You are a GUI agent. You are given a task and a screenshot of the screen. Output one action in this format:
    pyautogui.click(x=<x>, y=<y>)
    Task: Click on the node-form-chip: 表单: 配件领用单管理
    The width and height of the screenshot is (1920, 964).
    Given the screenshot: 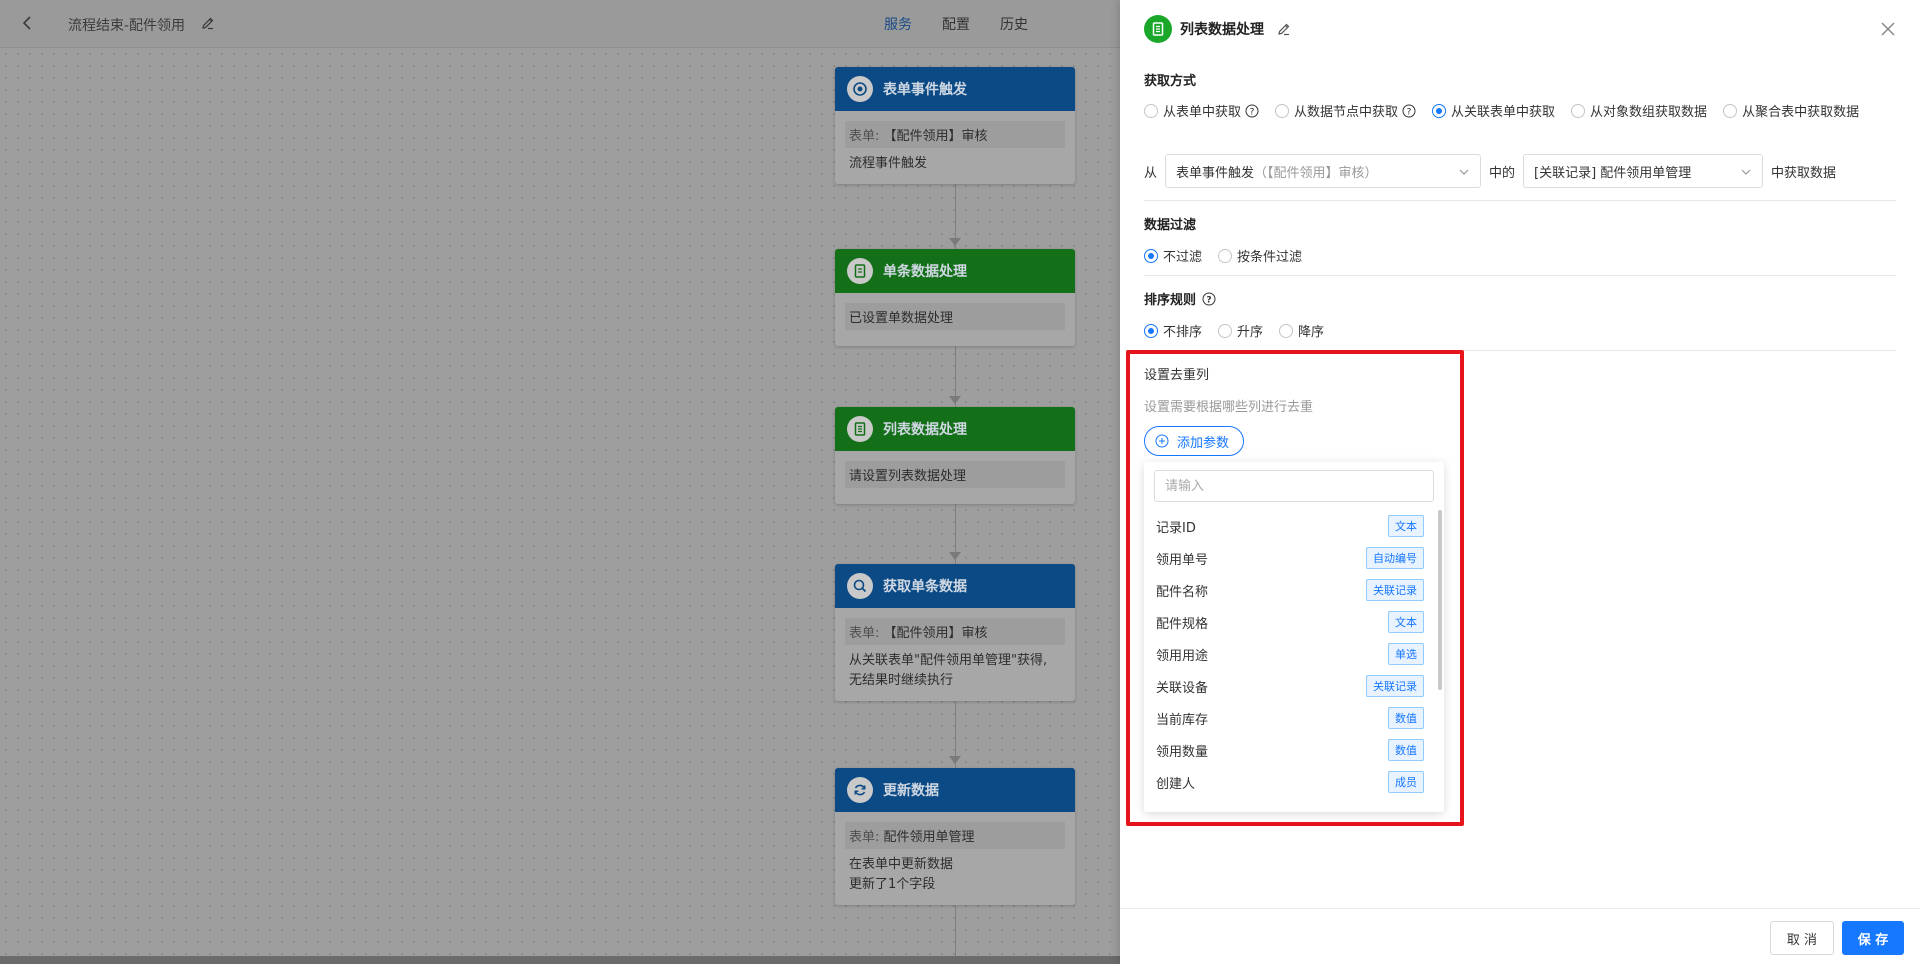 What is the action you would take?
    pyautogui.click(x=955, y=835)
    